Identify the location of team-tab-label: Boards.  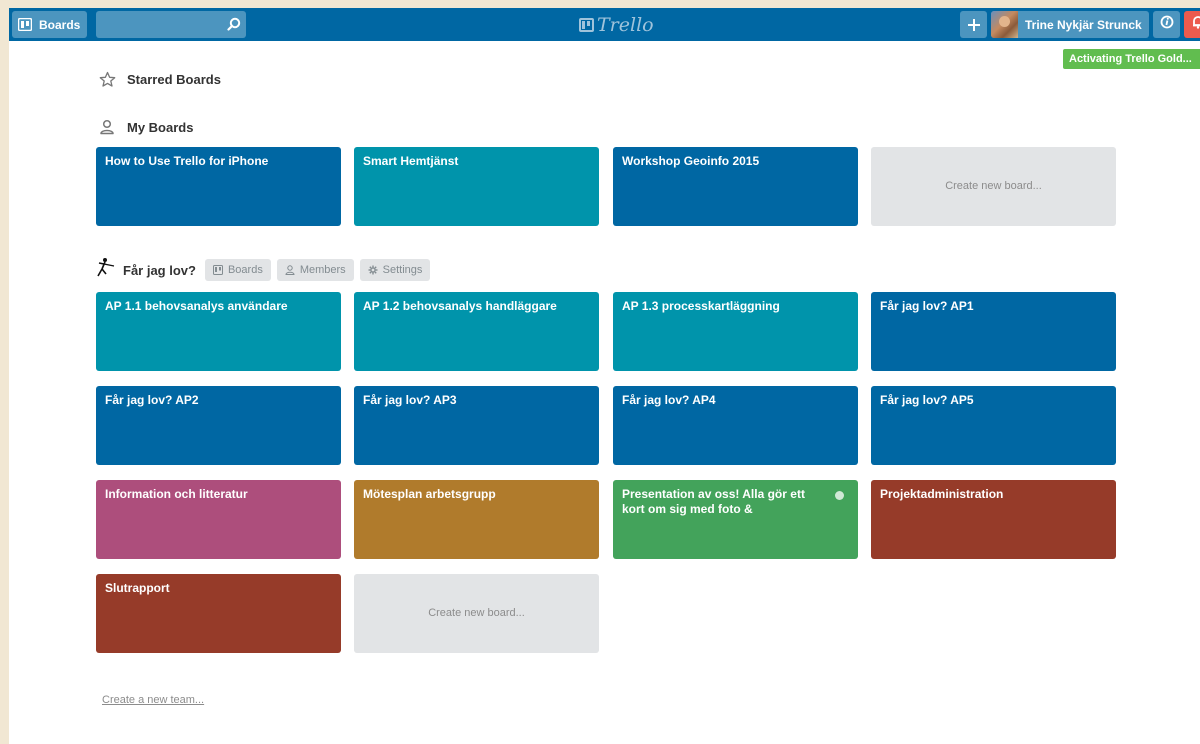
(245, 270).